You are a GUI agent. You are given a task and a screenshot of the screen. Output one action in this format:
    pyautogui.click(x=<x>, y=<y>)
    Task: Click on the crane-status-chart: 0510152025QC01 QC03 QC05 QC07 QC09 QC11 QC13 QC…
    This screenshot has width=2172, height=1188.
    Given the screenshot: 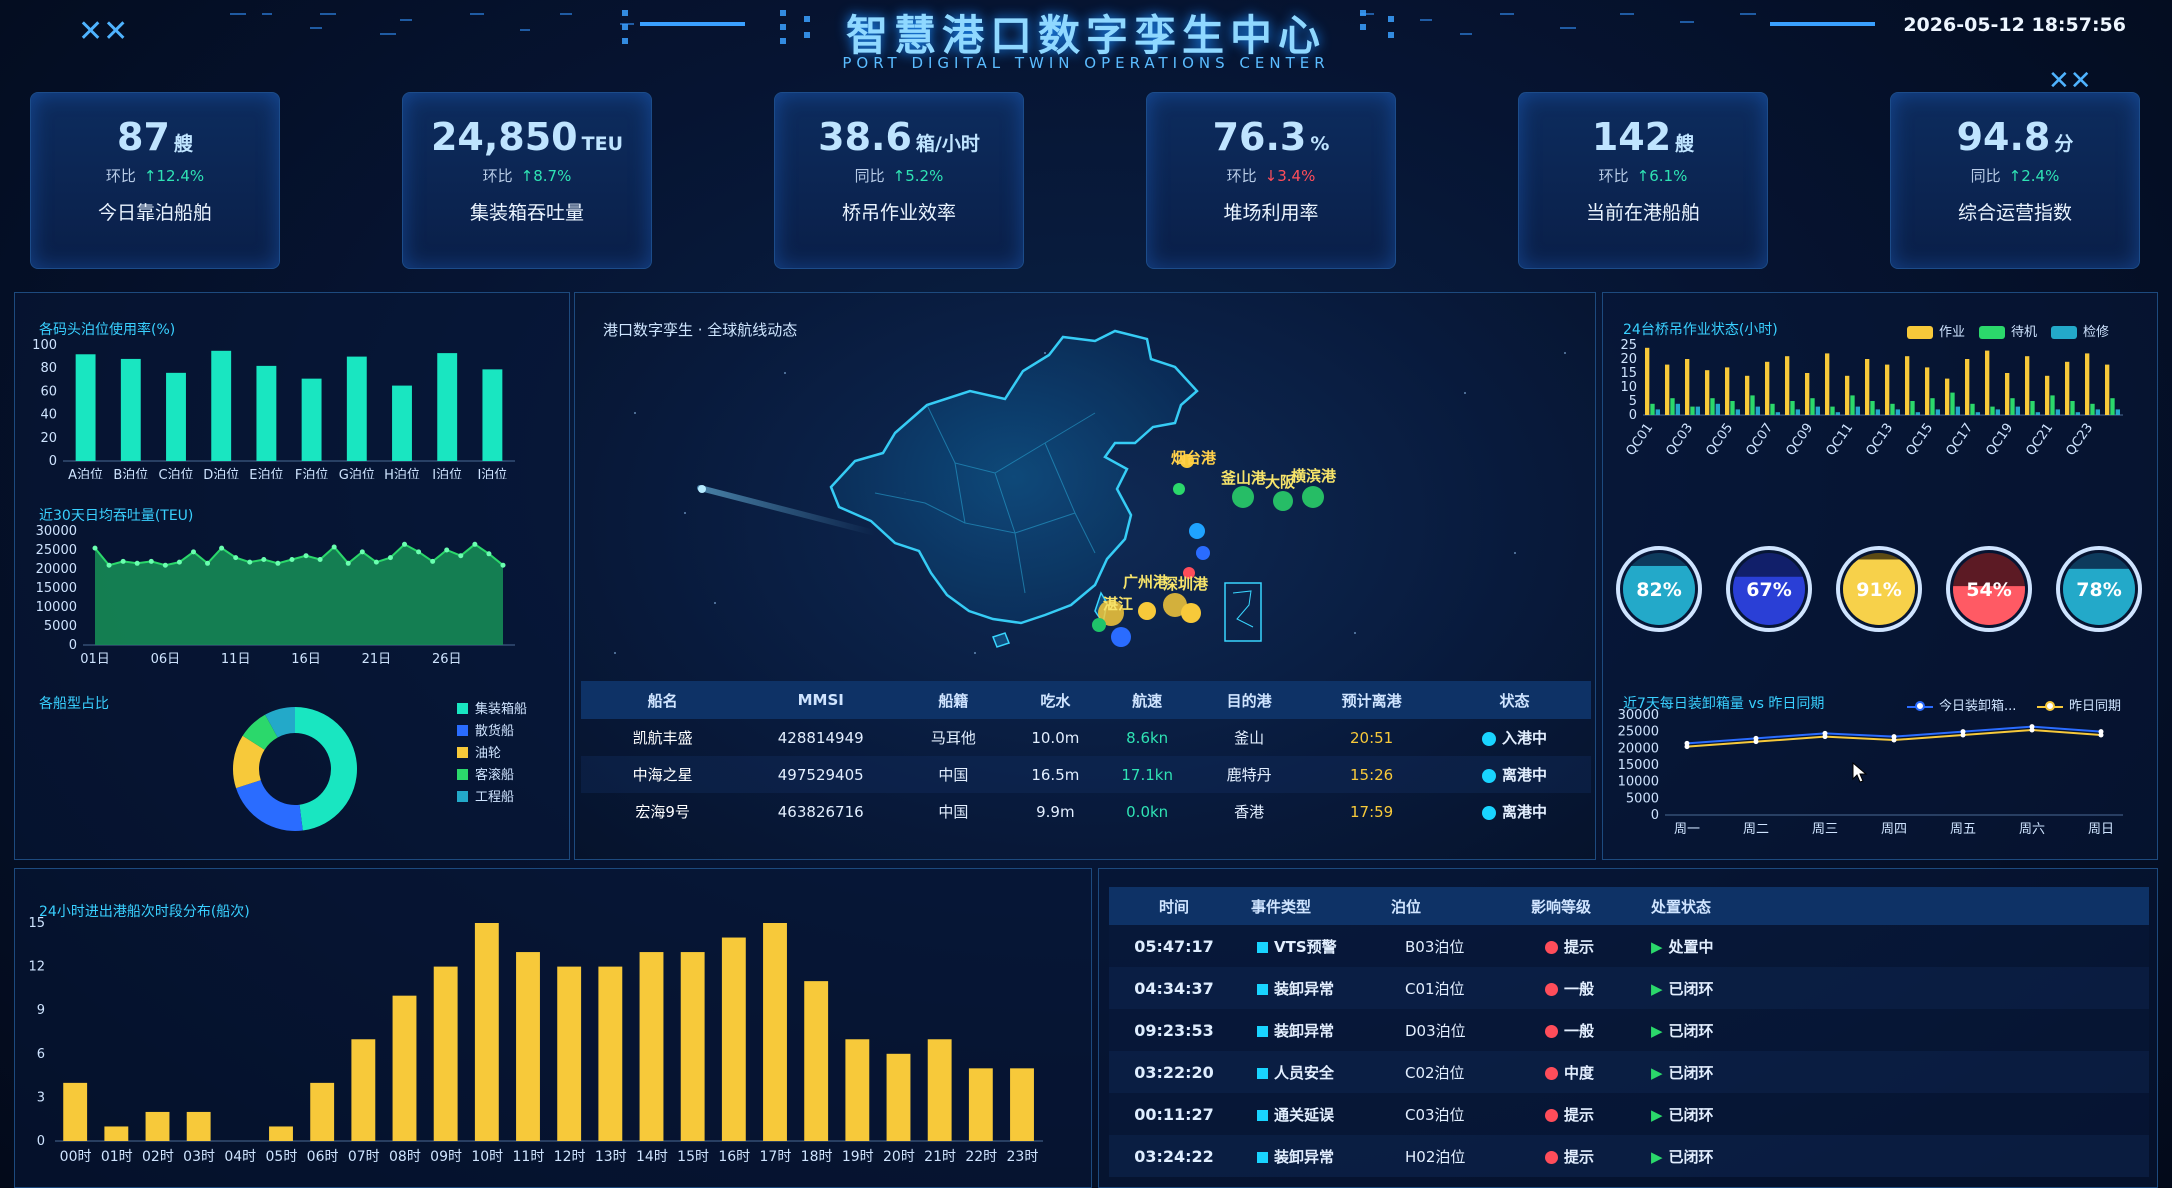 What is the action you would take?
    pyautogui.click(x=1871, y=398)
    